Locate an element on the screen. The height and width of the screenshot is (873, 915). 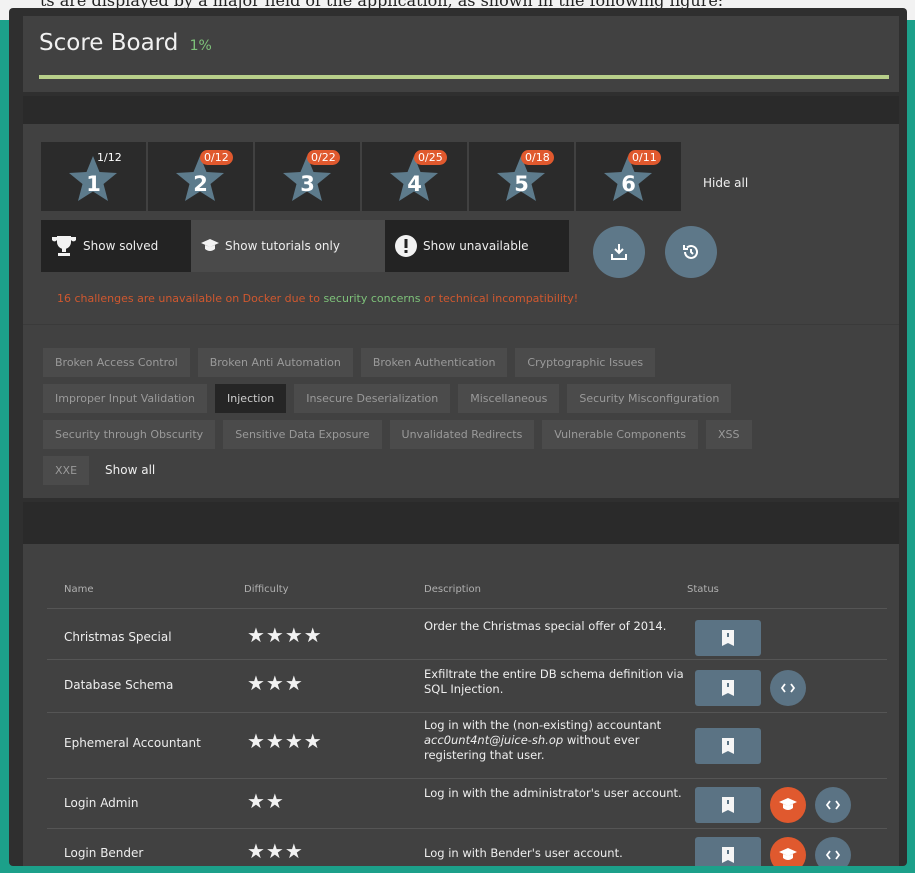
graduation-cap-icon is located at coordinates (788, 804).